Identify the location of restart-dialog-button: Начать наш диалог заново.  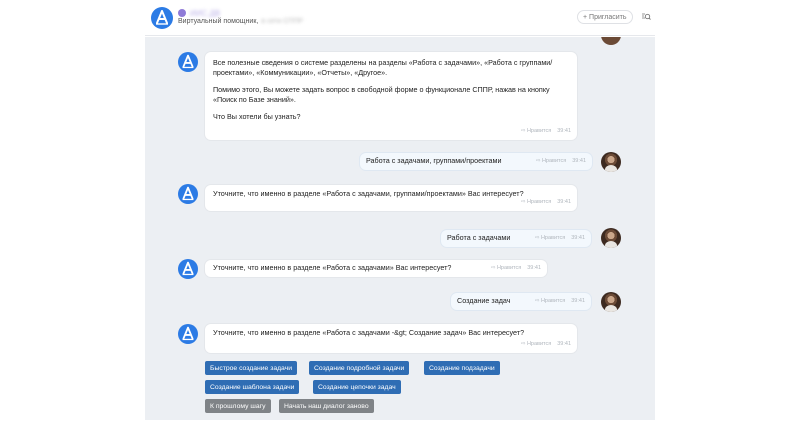
(326, 406).